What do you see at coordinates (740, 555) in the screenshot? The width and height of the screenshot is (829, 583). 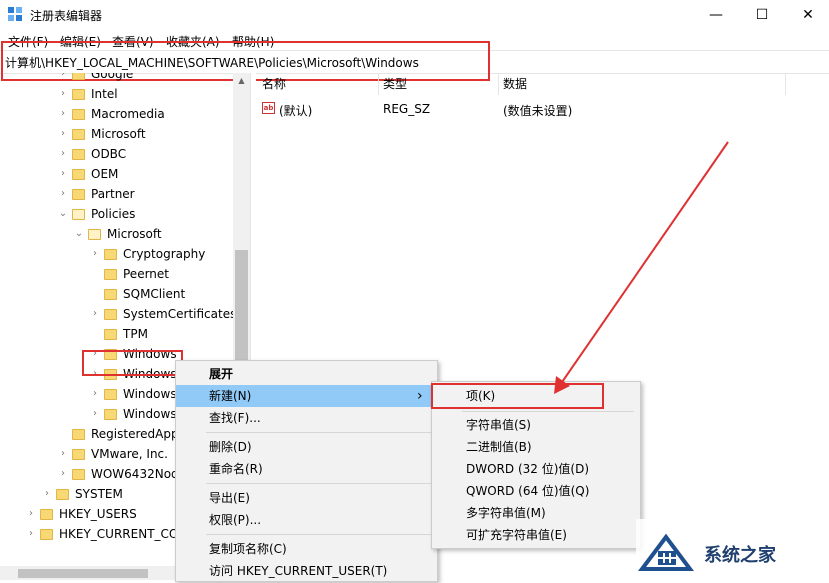 I see `watermark-text: 系统之家` at bounding box center [740, 555].